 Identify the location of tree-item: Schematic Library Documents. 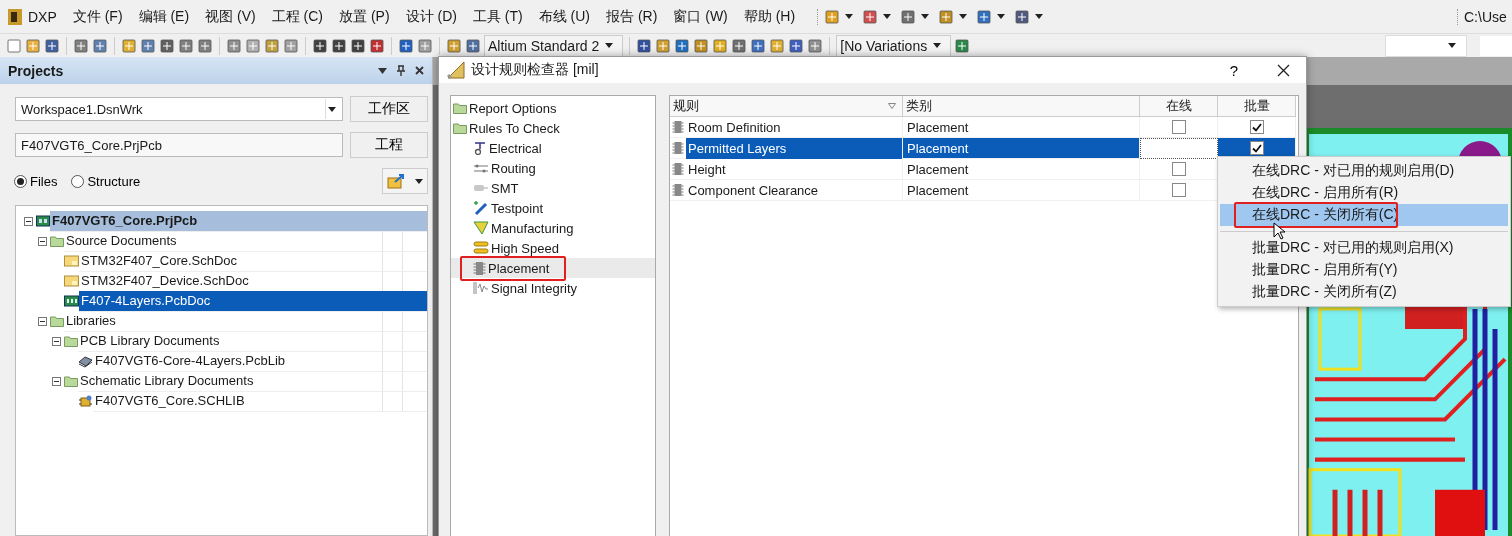
(252, 381).